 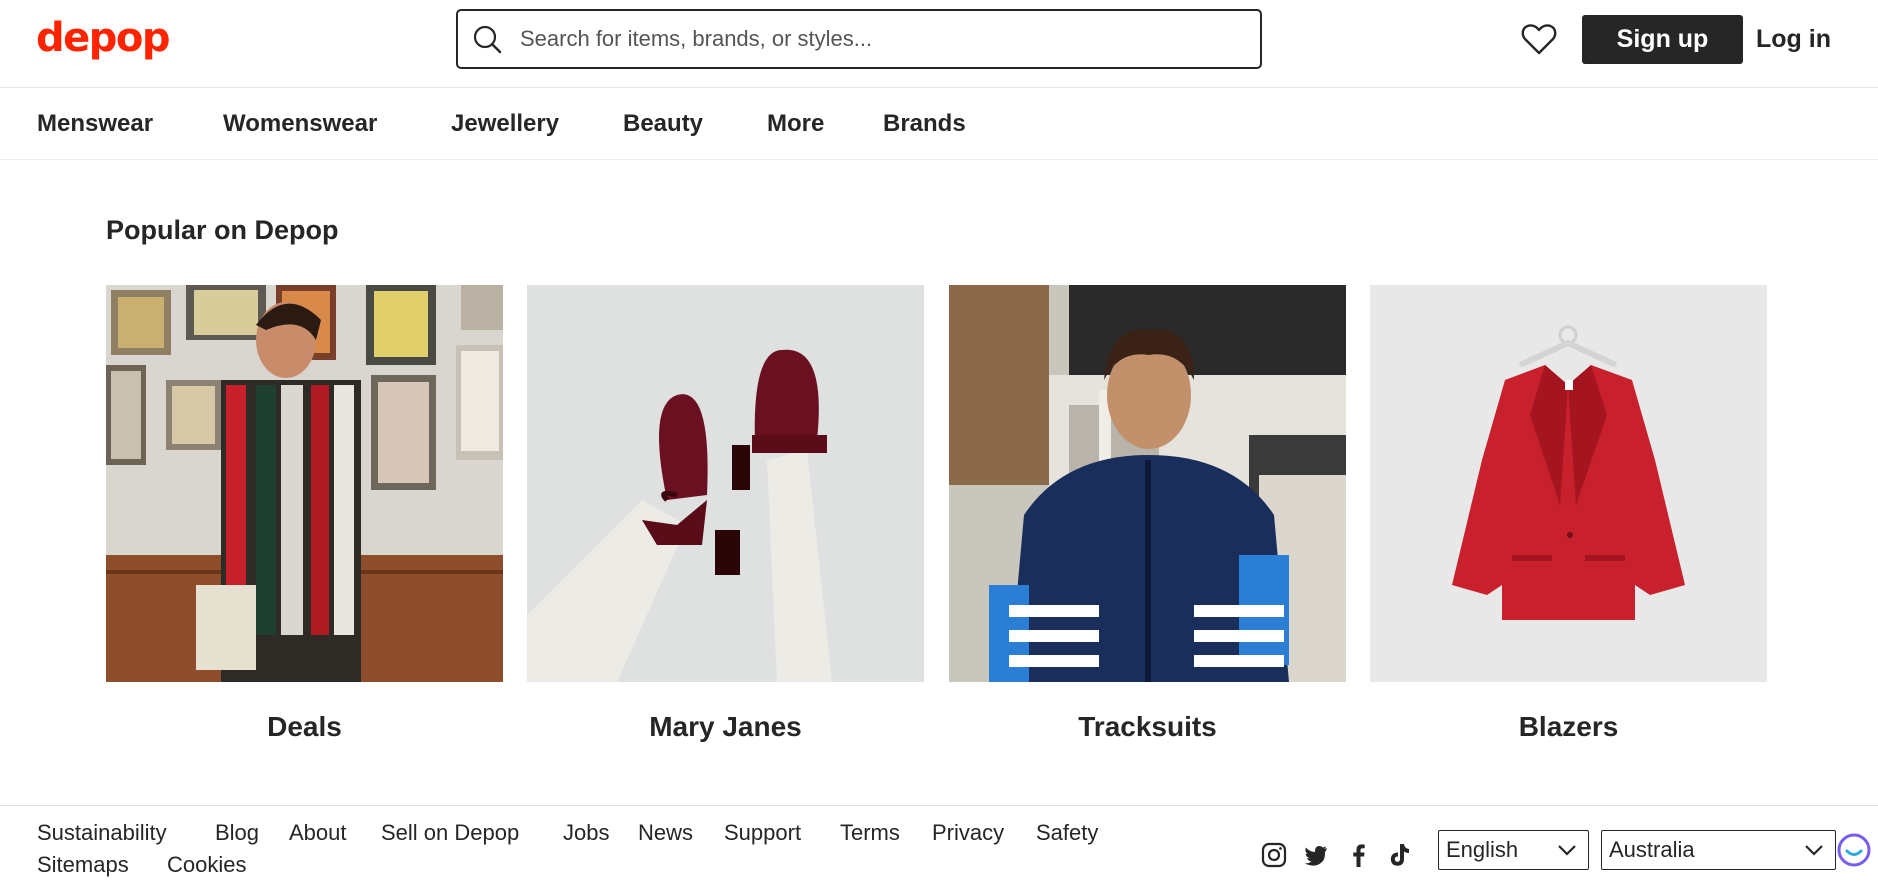 I want to click on nav-item-more: More, so click(x=795, y=124).